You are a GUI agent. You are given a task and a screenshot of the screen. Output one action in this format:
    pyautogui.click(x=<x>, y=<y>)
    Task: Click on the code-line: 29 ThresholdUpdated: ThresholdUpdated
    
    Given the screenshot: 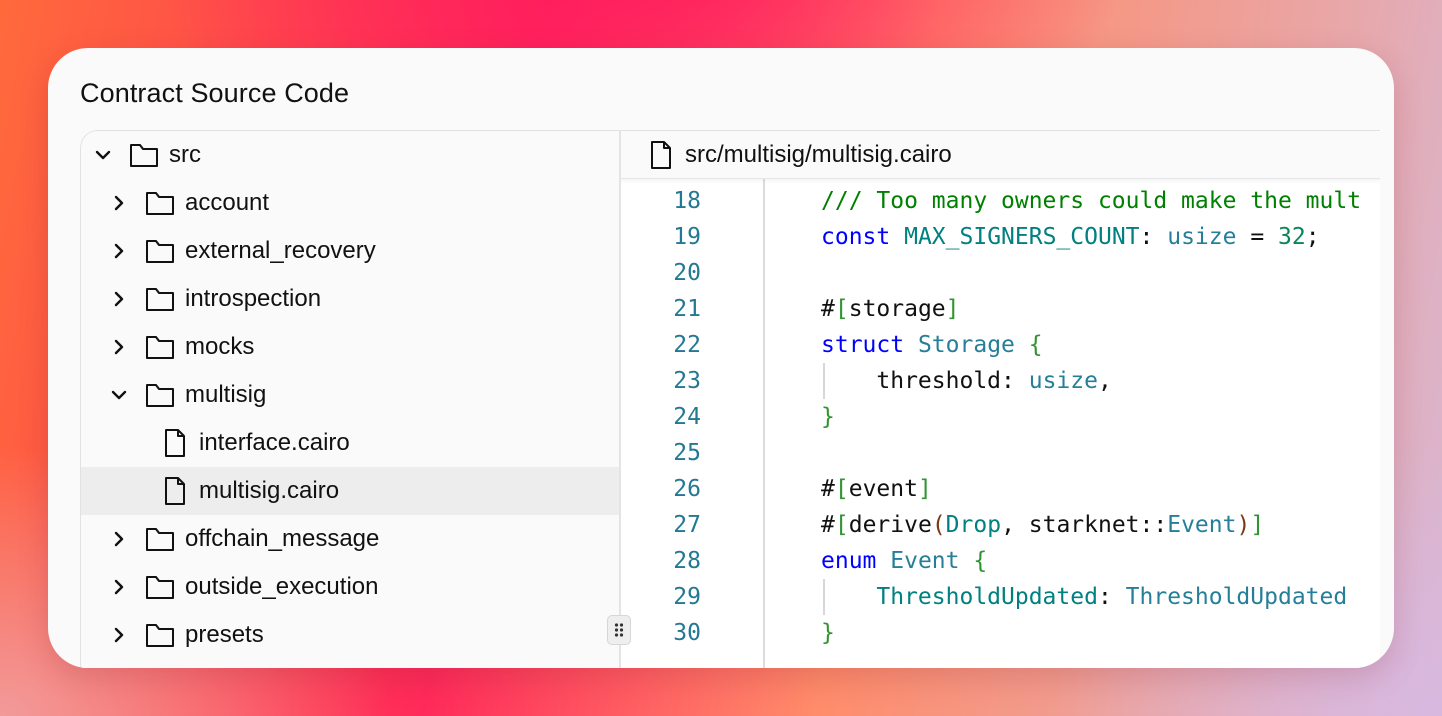 What is the action you would take?
    pyautogui.click(x=1000, y=597)
    